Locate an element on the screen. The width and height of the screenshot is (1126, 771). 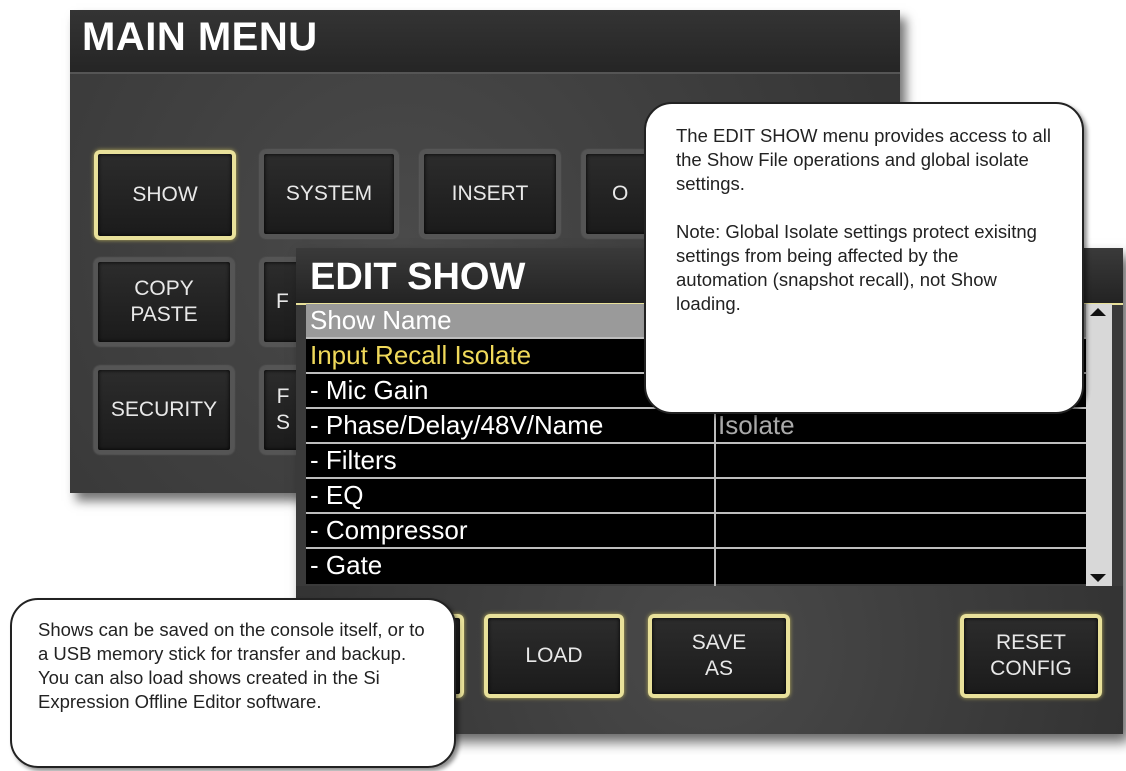
save-as-button: SAVE AS is located at coordinates (719, 656).